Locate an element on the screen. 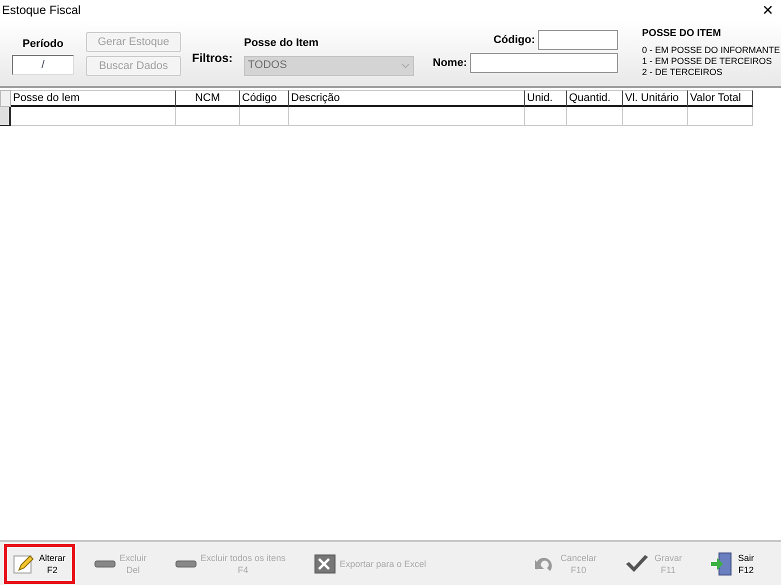 The image size is (781, 585). chevron-icon is located at coordinates (405, 65).